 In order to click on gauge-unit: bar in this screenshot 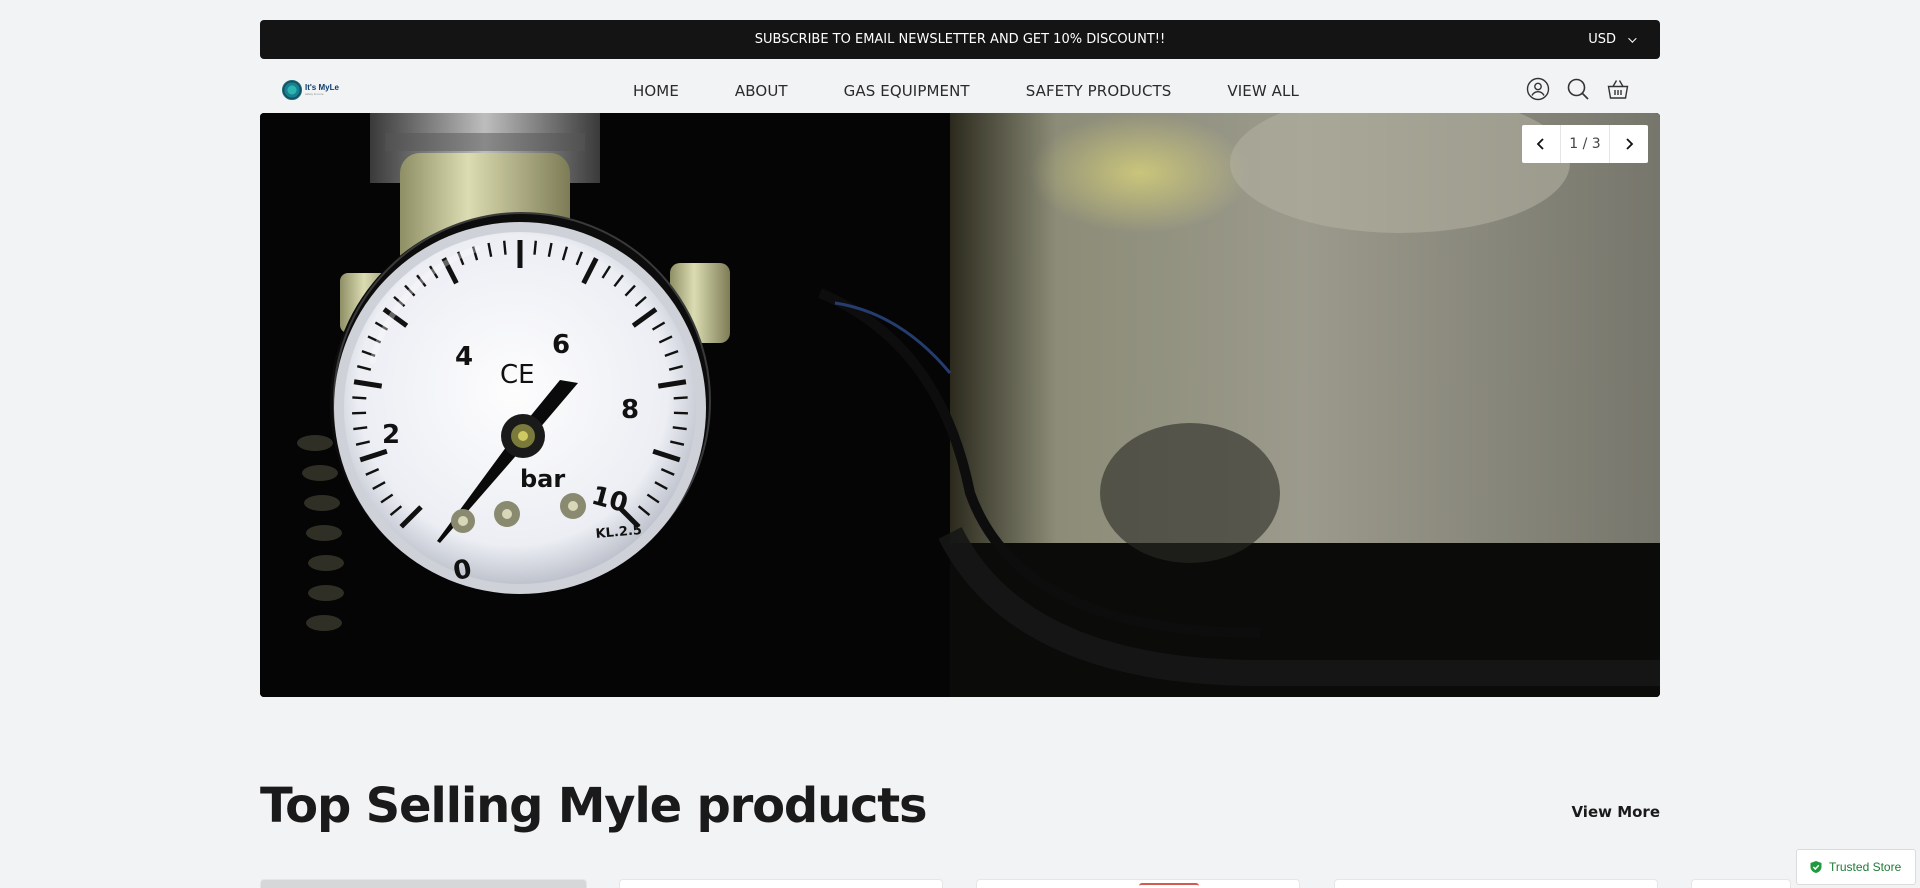, I will do `click(542, 479)`.